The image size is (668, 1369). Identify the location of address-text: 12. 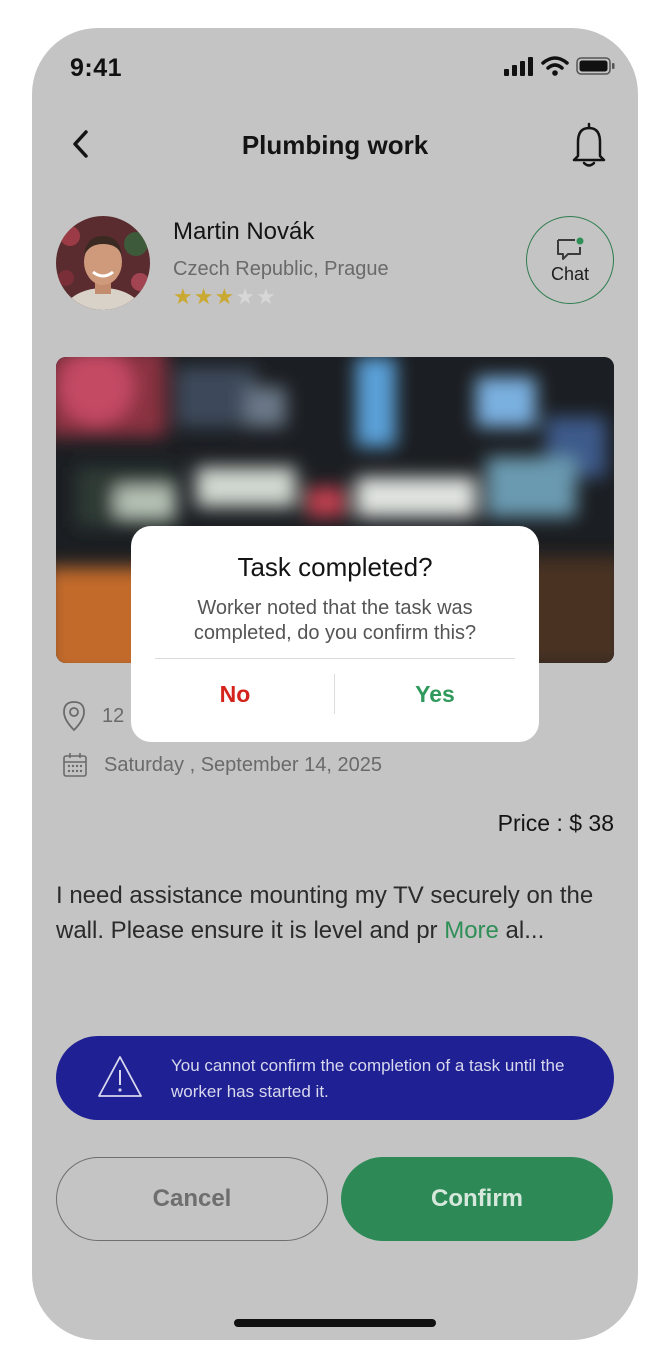
(113, 715).